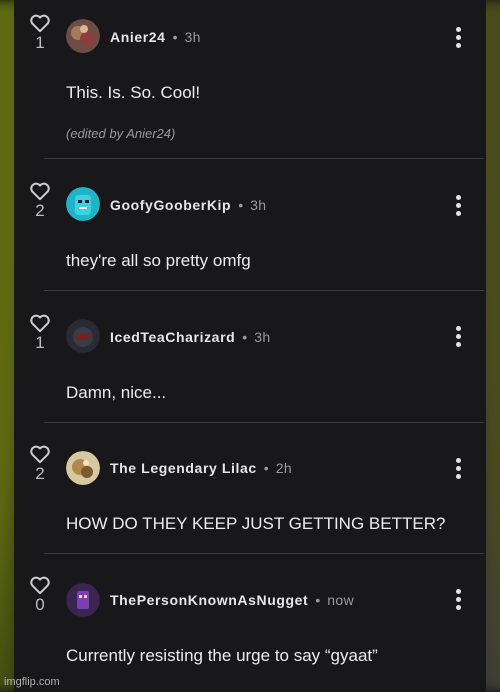 The width and height of the screenshot is (500, 692). I want to click on timestamp: 2h, so click(284, 468).